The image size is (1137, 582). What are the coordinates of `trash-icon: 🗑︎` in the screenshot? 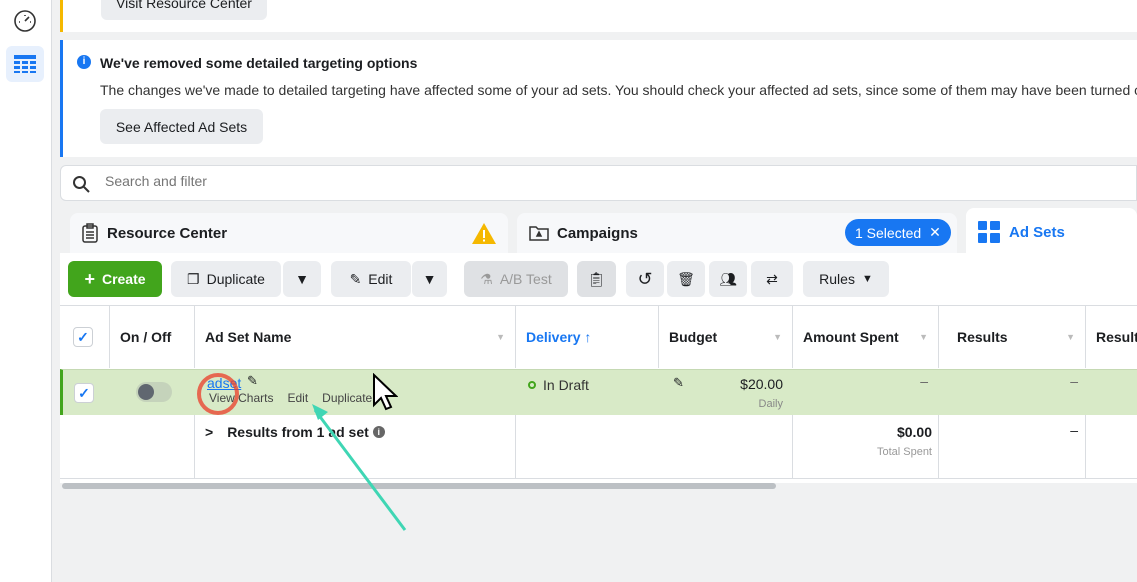 It's located at (686, 278).